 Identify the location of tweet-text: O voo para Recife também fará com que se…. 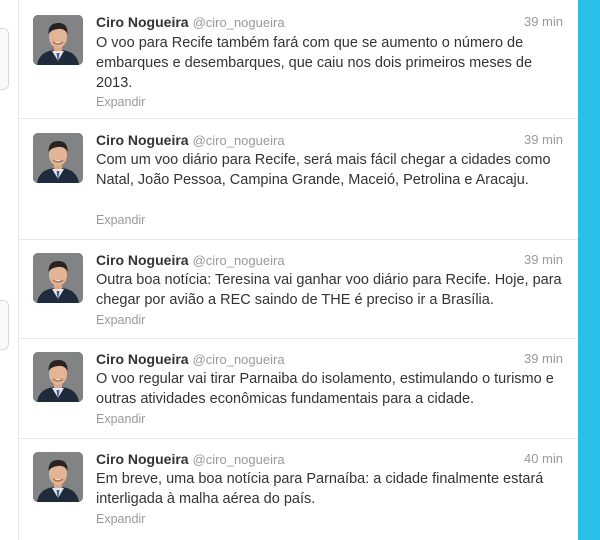
(314, 63).